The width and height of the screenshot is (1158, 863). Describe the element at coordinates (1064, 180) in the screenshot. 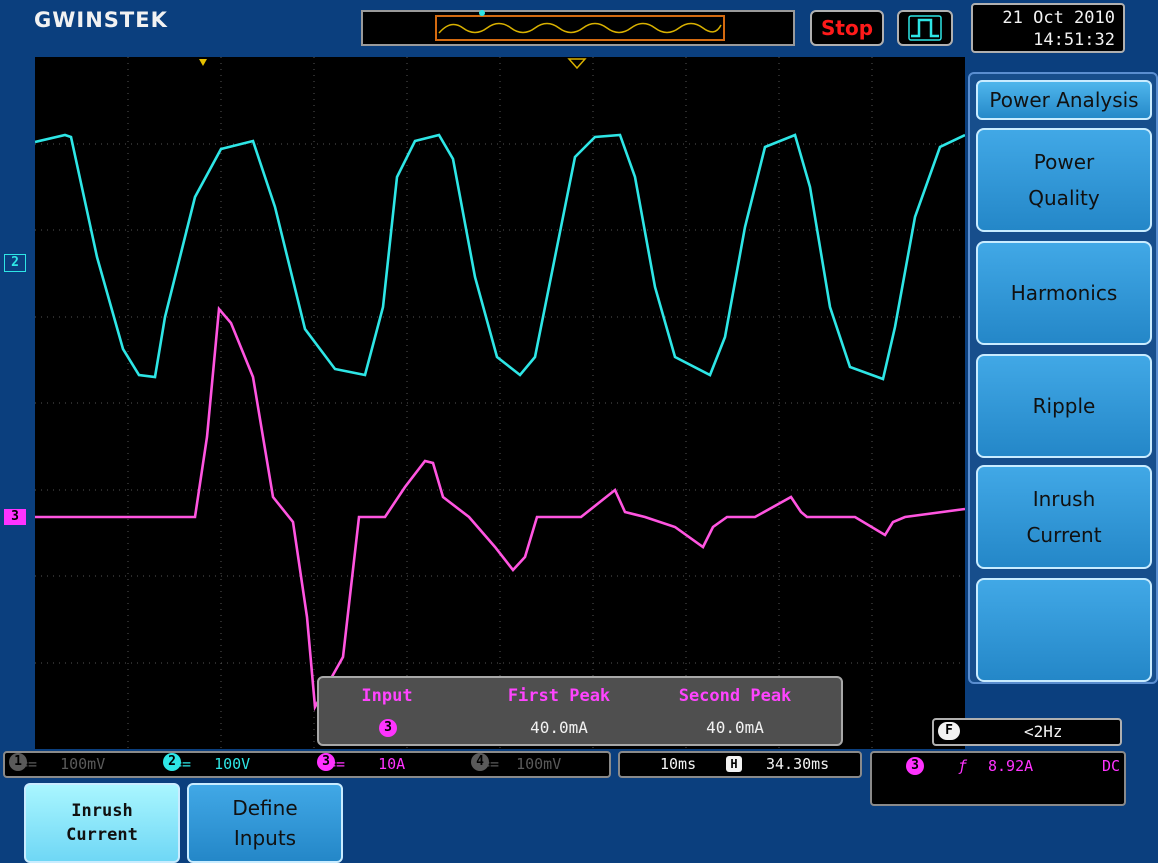

I see `menu-power-quality: Power Quality` at that location.